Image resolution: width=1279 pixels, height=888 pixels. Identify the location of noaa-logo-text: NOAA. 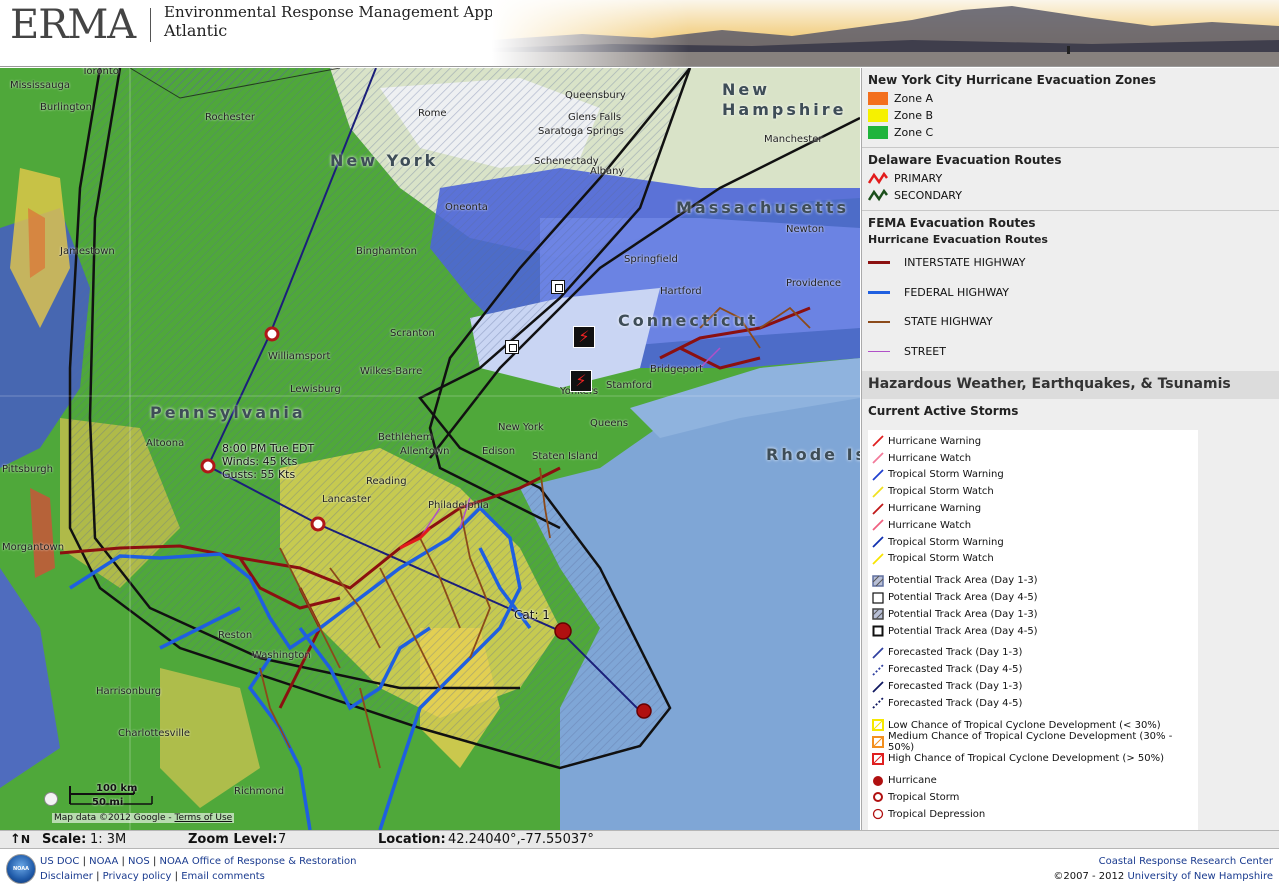
(21, 869).